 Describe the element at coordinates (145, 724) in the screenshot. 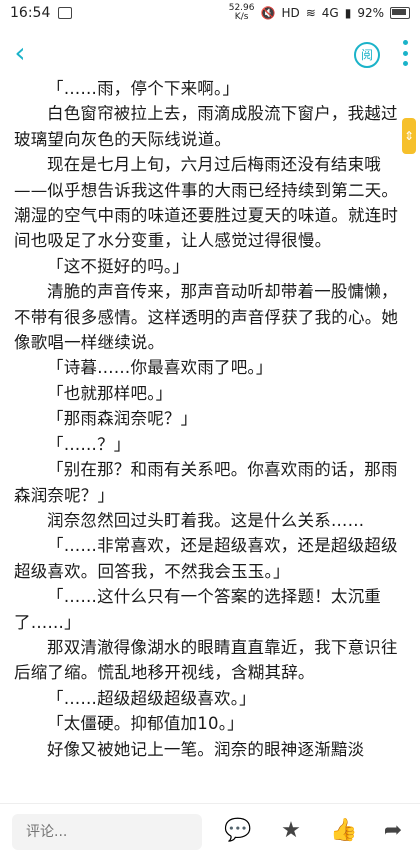

I see `paragraph: 「太僵硬。抑郁值加10。」` at that location.